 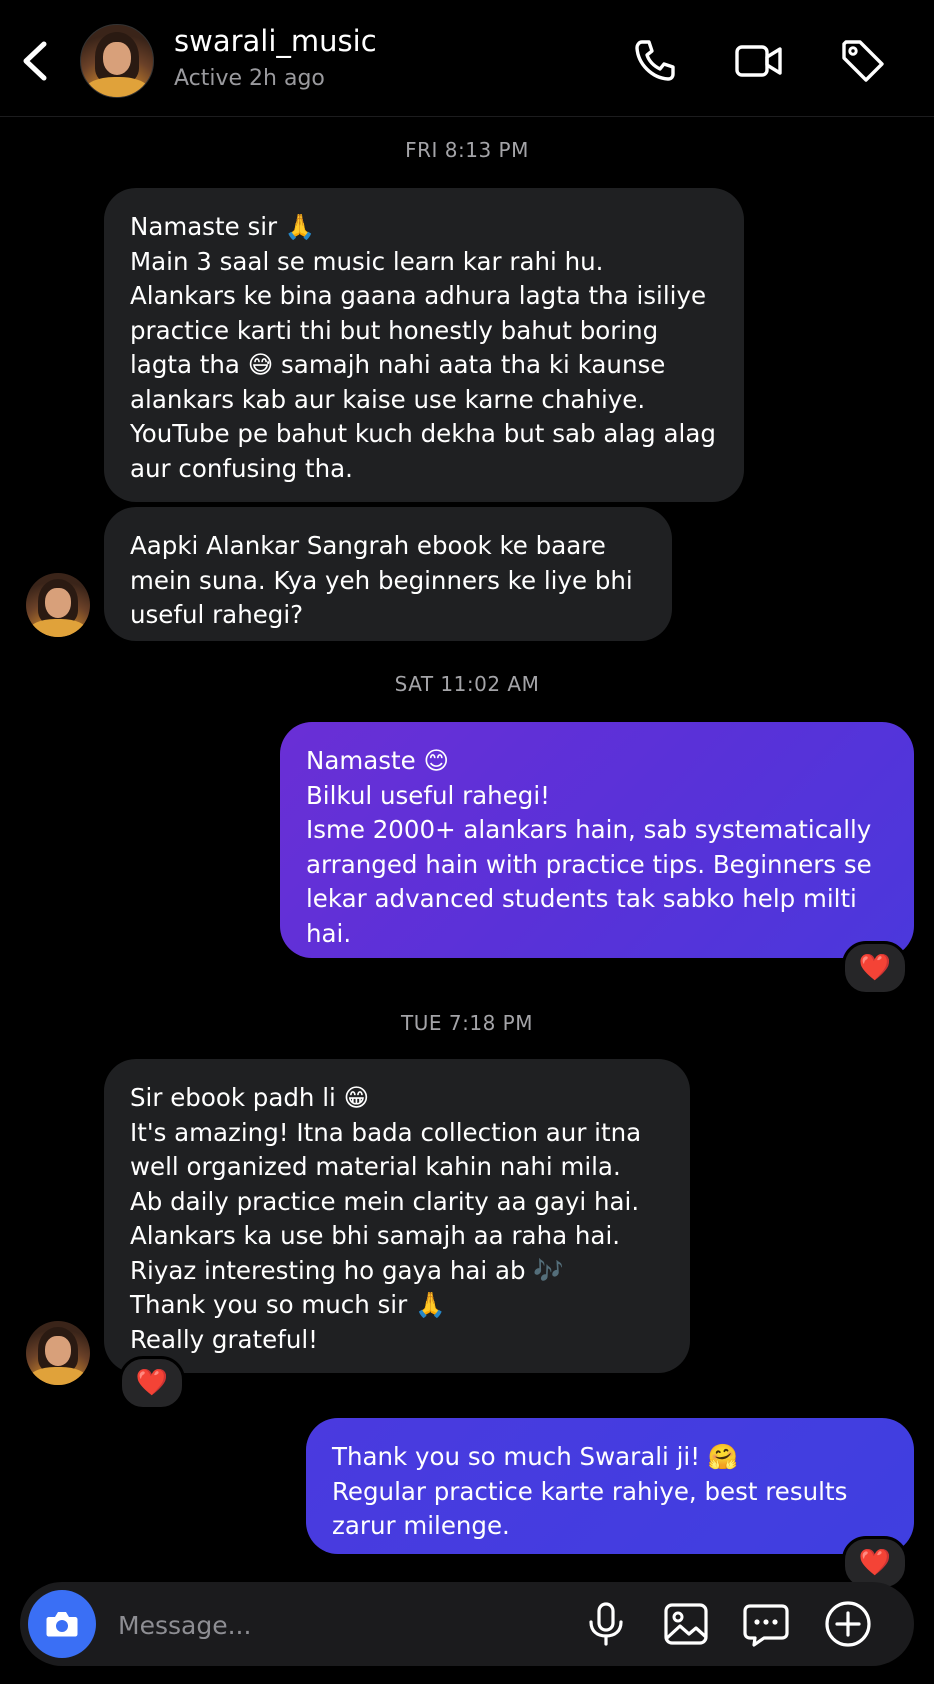 What do you see at coordinates (759, 61) in the screenshot?
I see `video-camera-icon` at bounding box center [759, 61].